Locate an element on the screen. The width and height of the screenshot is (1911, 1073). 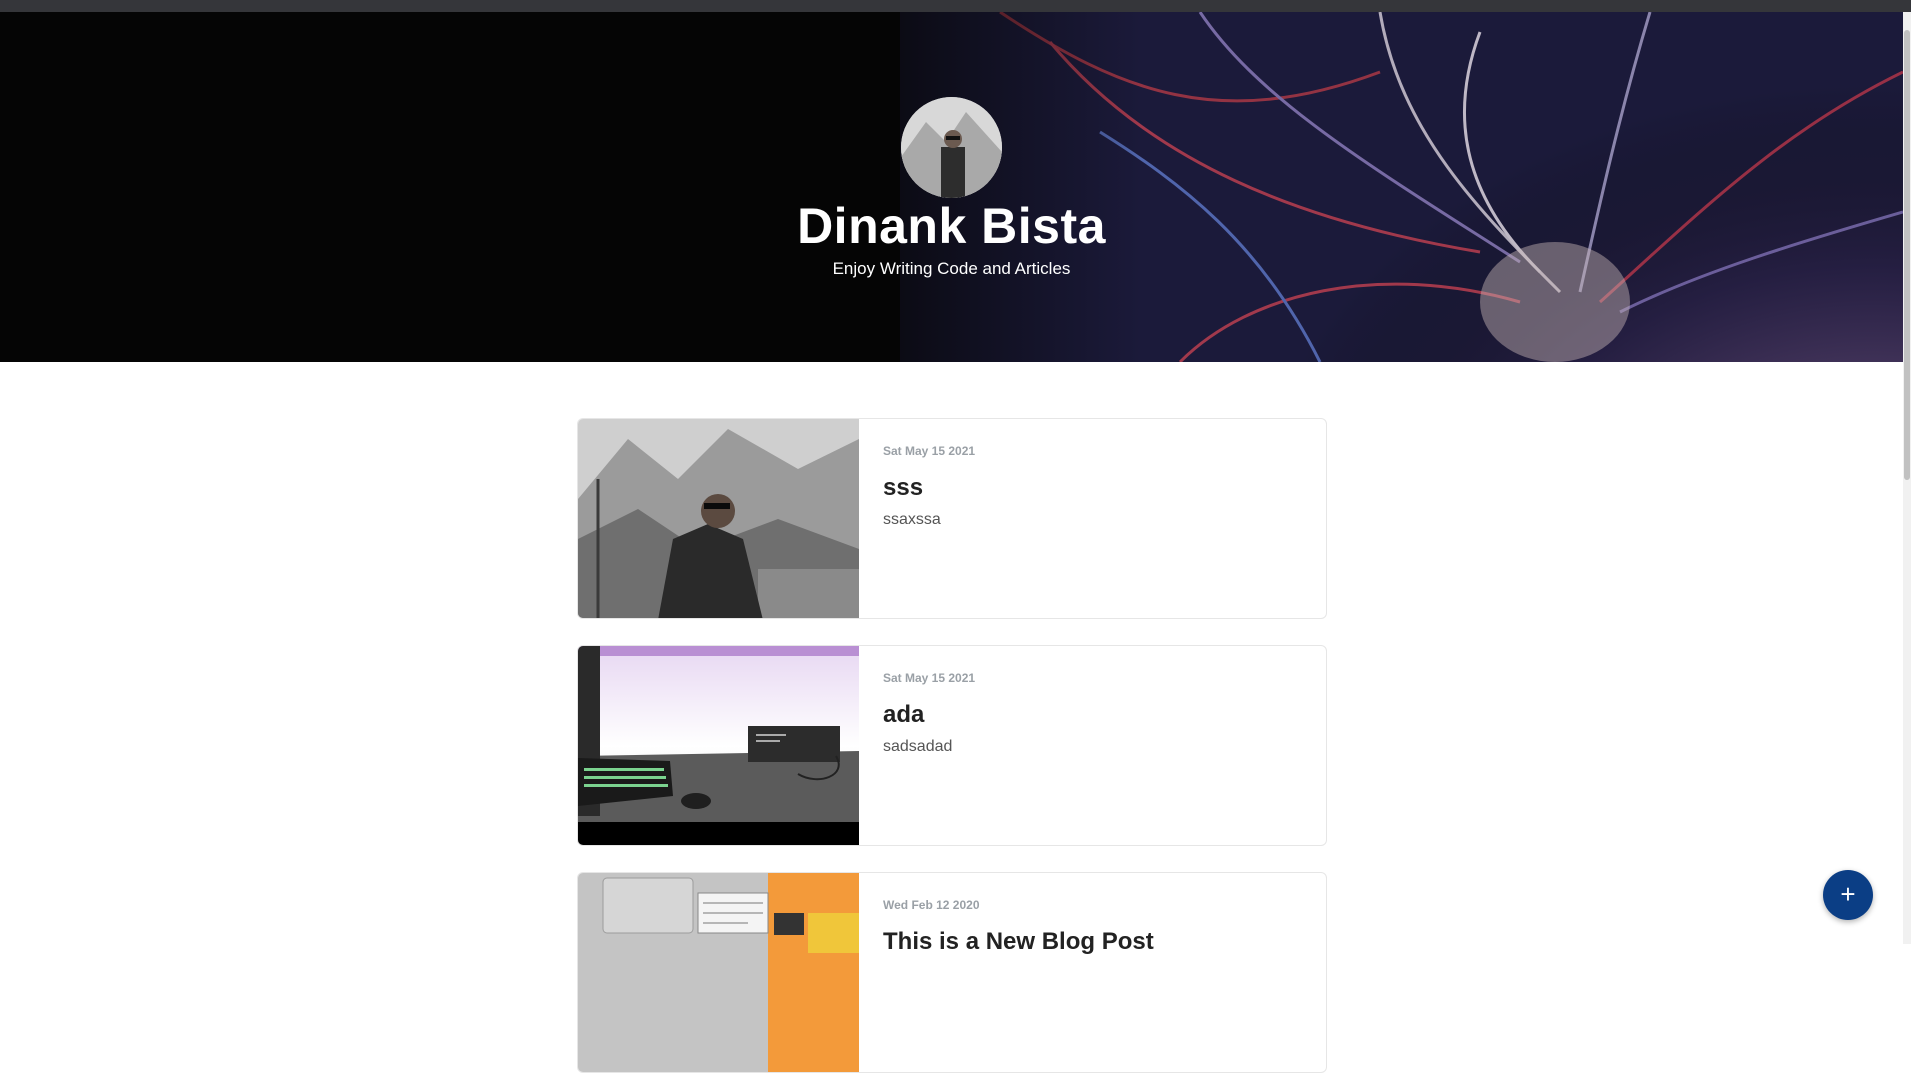
post-card: Sat May 15 2021 ada sadsadad is located at coordinates (952, 745).